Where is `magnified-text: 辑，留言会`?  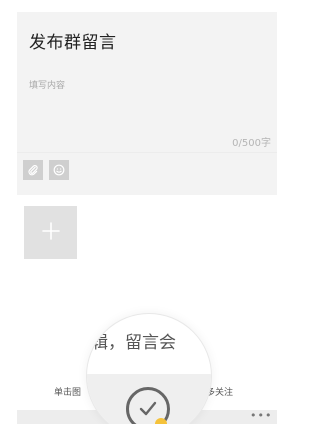 magnified-text: 辑，留言会 is located at coordinates (133, 343).